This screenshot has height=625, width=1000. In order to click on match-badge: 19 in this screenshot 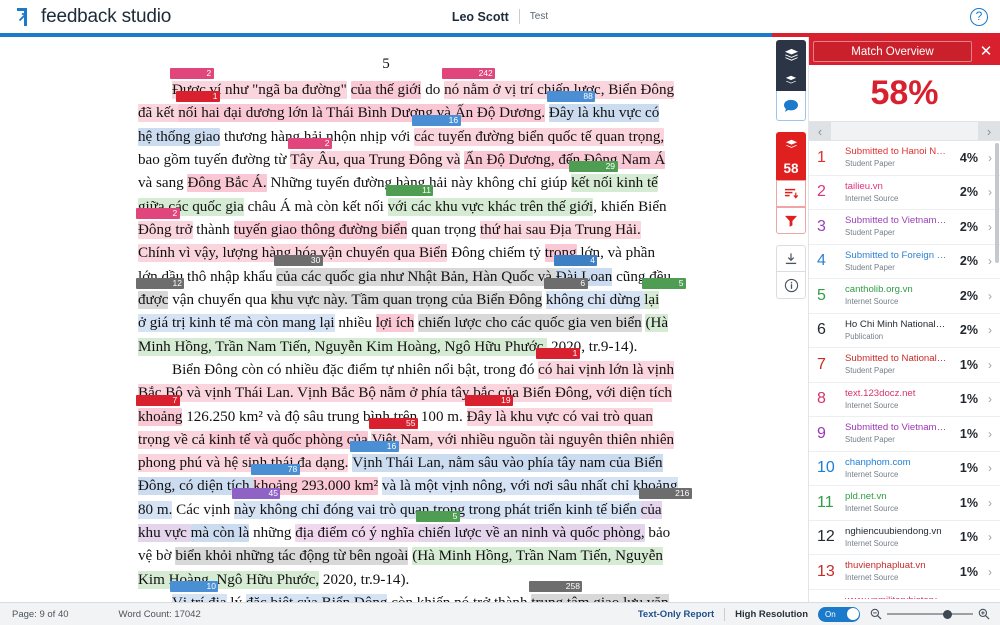, I will do `click(489, 400)`.